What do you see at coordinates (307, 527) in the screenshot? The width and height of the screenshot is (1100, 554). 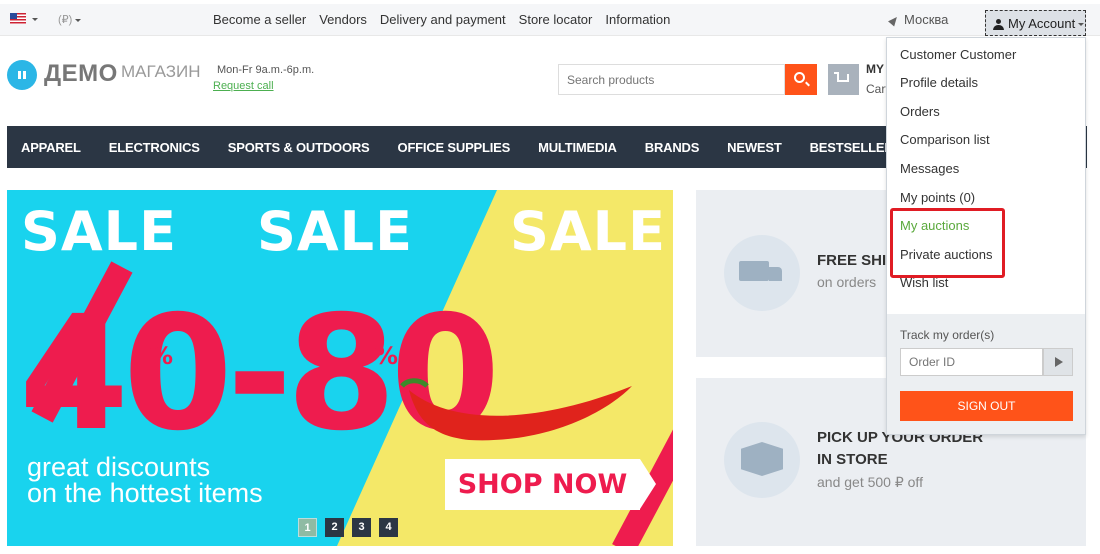 I see `slide-dot-1: 1` at bounding box center [307, 527].